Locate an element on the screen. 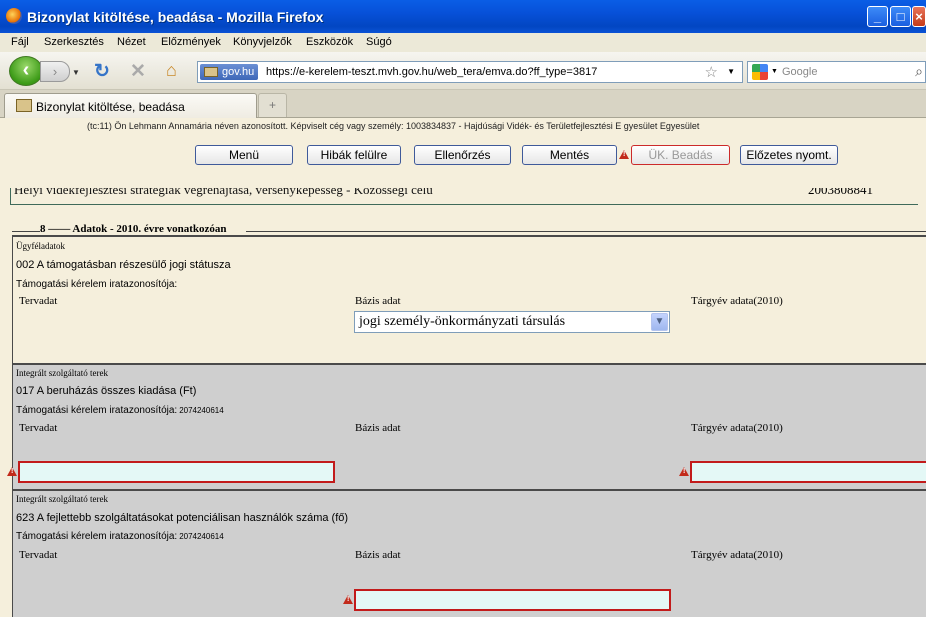 The width and height of the screenshot is (926, 617). chevron-down-icon: ▼ is located at coordinates (659, 322).